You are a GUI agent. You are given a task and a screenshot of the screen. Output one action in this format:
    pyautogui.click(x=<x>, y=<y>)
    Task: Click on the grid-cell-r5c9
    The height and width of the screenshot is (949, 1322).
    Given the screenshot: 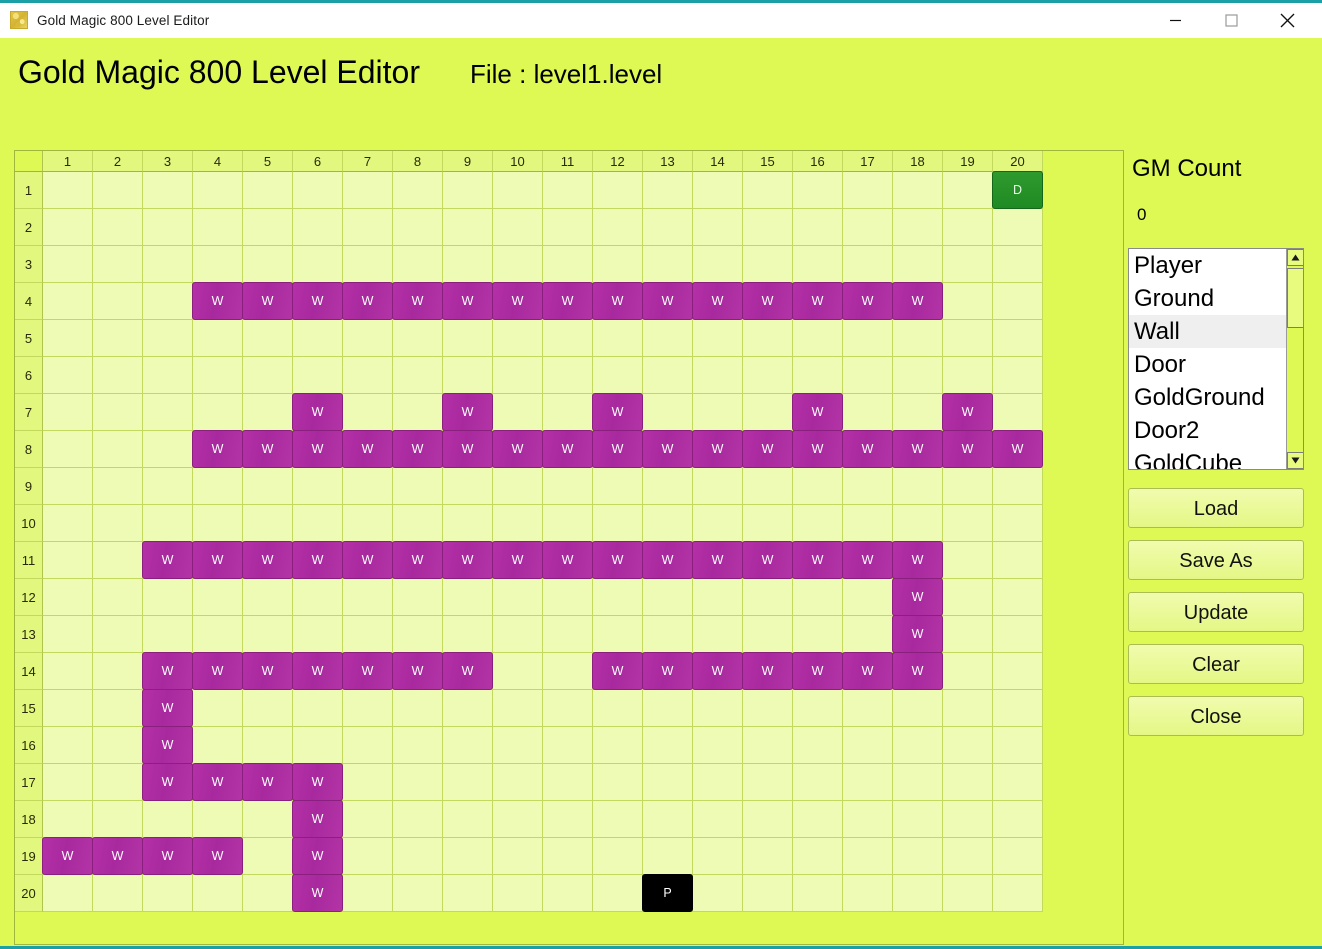 What is the action you would take?
    pyautogui.click(x=468, y=338)
    